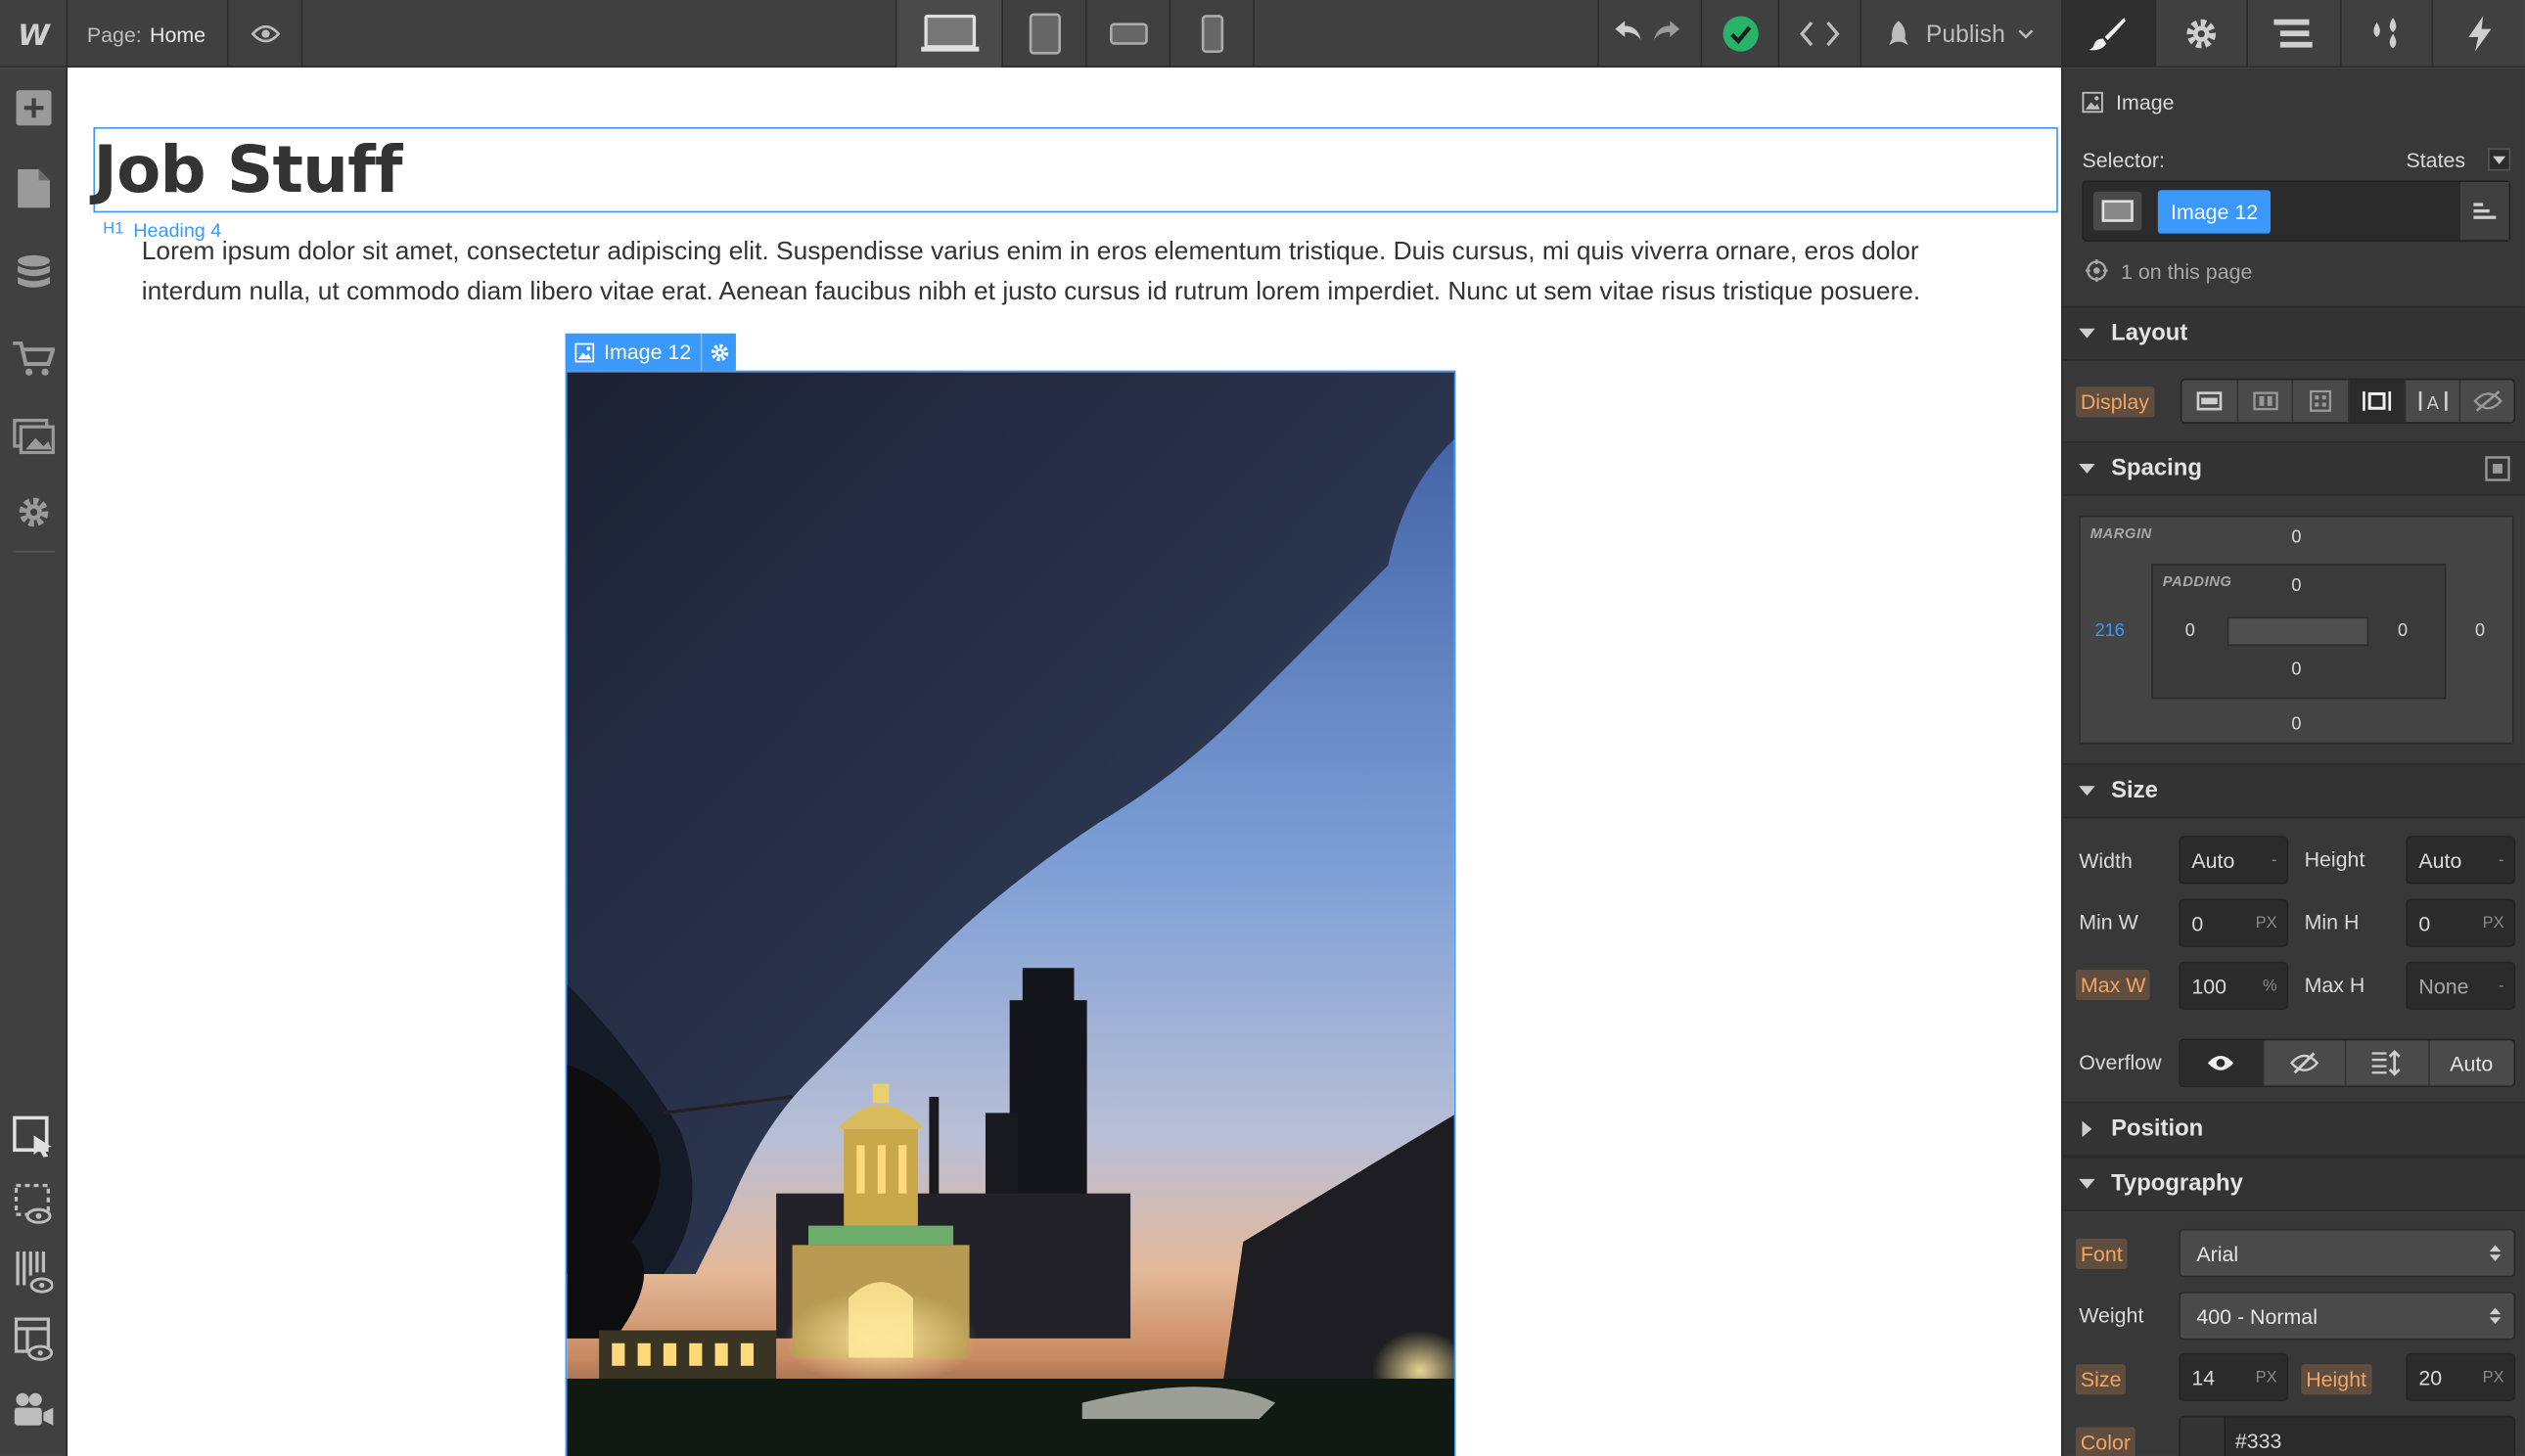 The height and width of the screenshot is (1456, 2525). Describe the element at coordinates (2222, 1063) in the screenshot. I see `overflow-visible-eye-icon` at that location.